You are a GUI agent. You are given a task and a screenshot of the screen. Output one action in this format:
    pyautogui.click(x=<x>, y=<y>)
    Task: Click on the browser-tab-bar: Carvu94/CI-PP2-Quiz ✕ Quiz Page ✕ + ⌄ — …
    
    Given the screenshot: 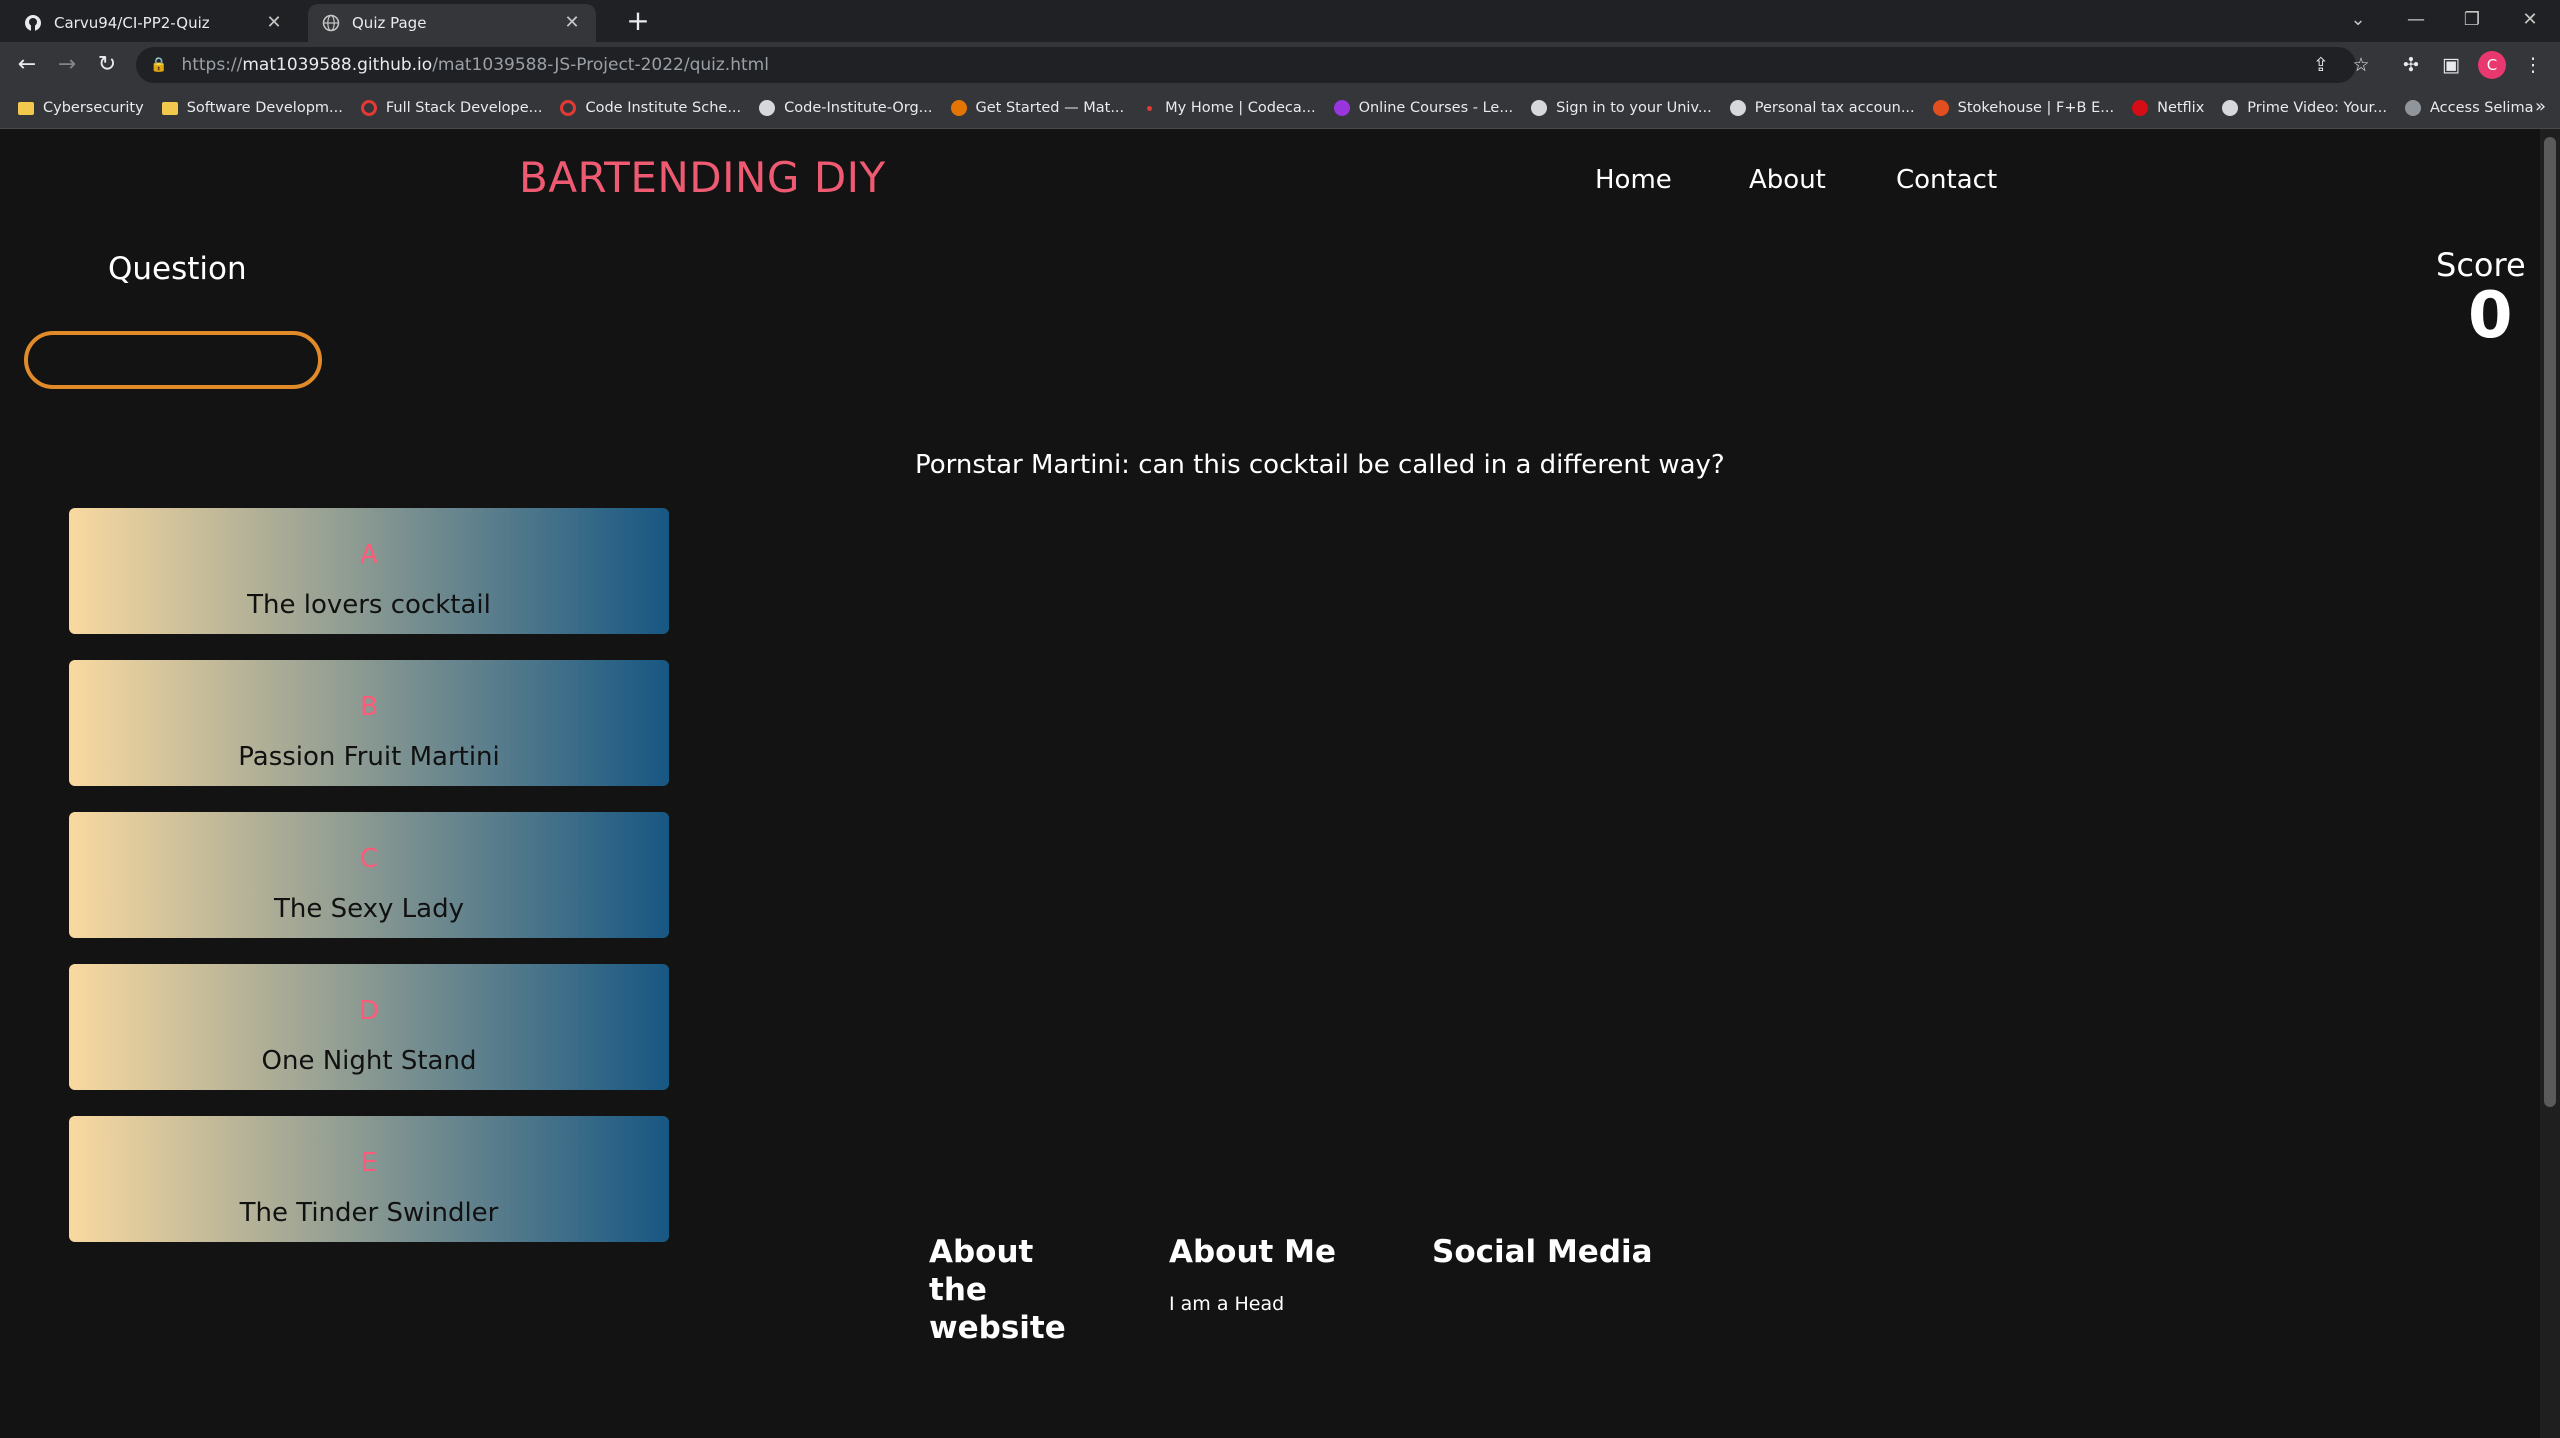 What is the action you would take?
    pyautogui.click(x=1280, y=21)
    